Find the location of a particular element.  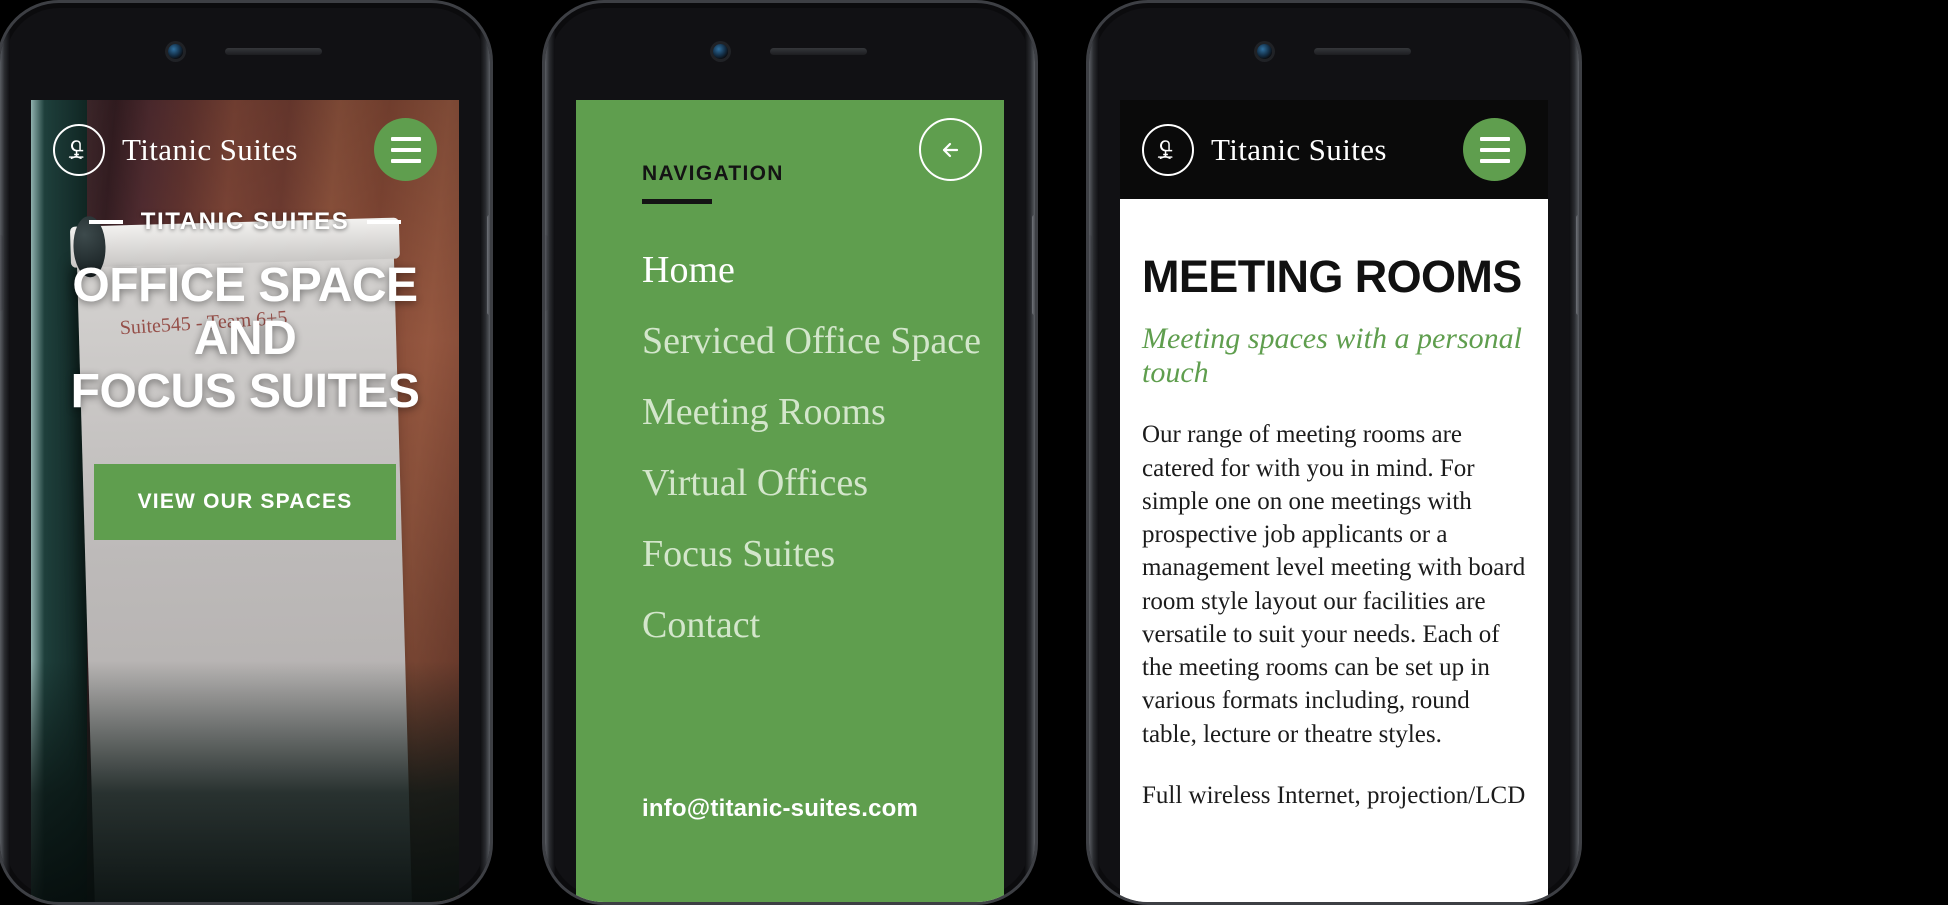

nav-item-serviced-office-space: Serviced Office Space is located at coordinates (812, 341).